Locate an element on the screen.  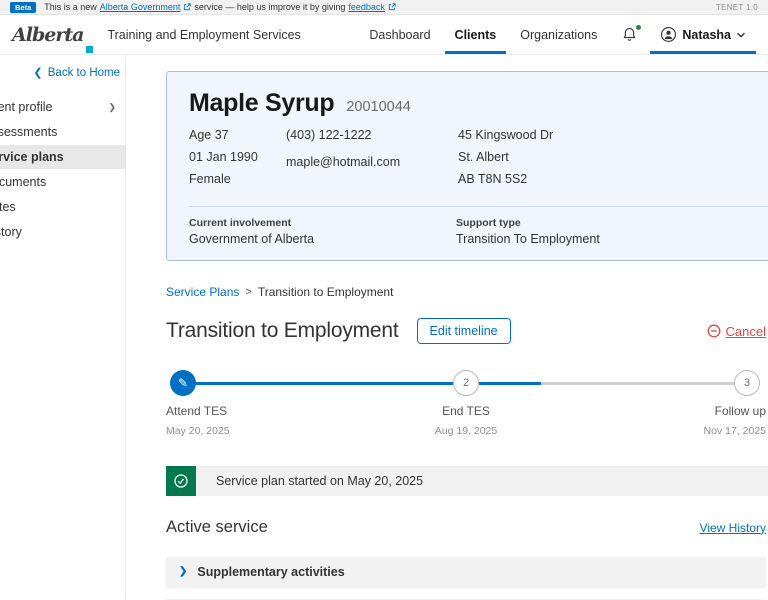
alberta-government-link: Alberta Government is located at coordinates (140, 7).